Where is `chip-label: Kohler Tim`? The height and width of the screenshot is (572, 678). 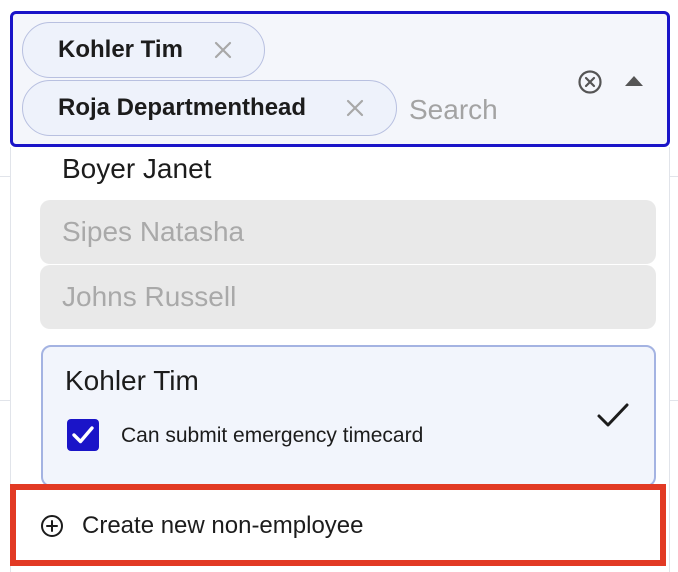 chip-label: Kohler Tim is located at coordinates (120, 49).